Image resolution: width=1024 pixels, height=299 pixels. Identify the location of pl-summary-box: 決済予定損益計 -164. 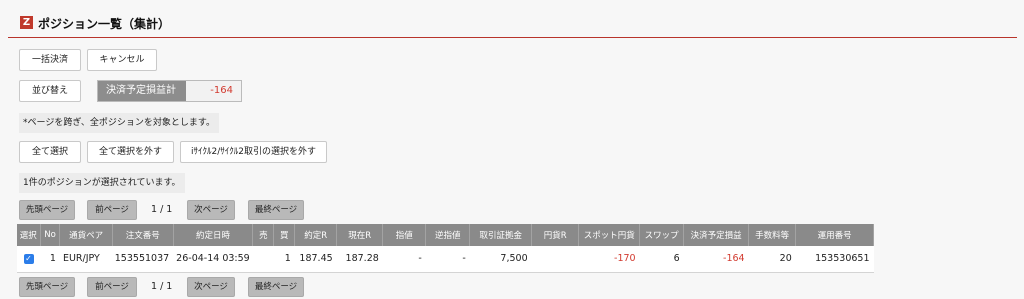
(169, 91).